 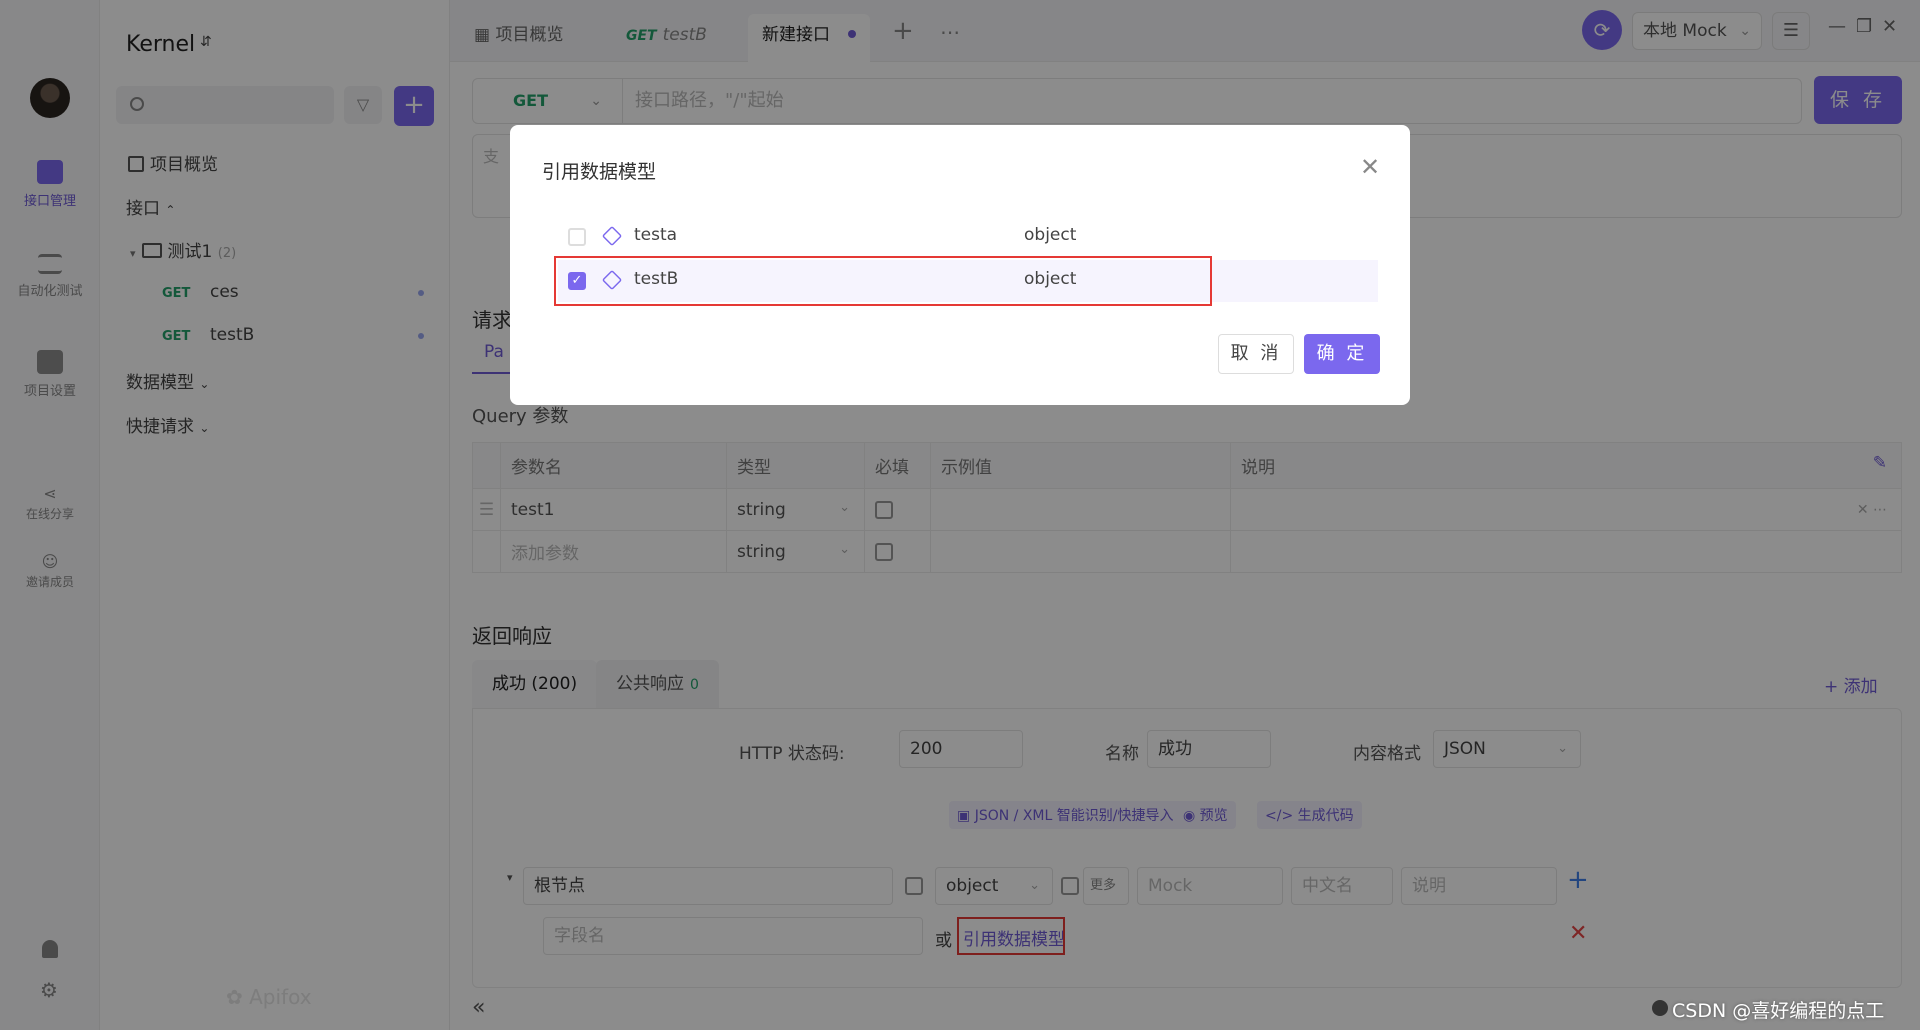 What do you see at coordinates (1256, 354) in the screenshot?
I see `cancel-button: 取 消` at bounding box center [1256, 354].